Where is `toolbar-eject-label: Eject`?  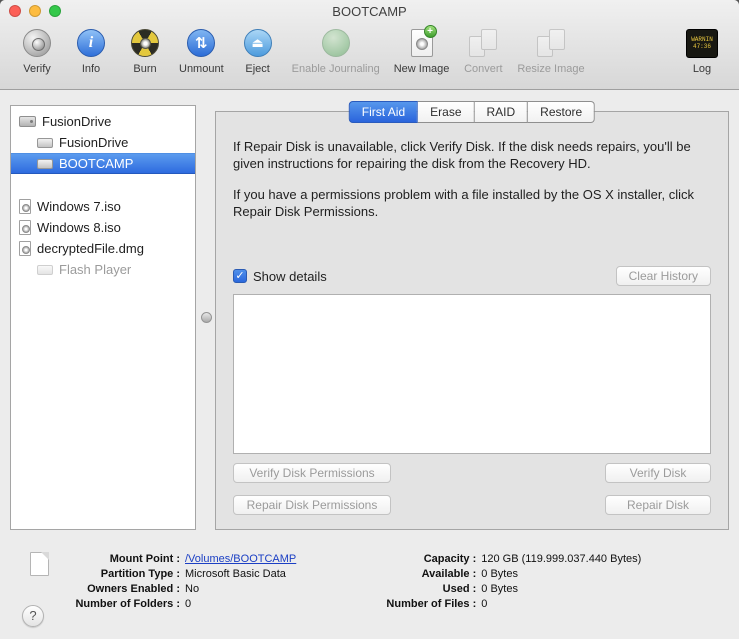 toolbar-eject-label: Eject is located at coordinates (257, 69).